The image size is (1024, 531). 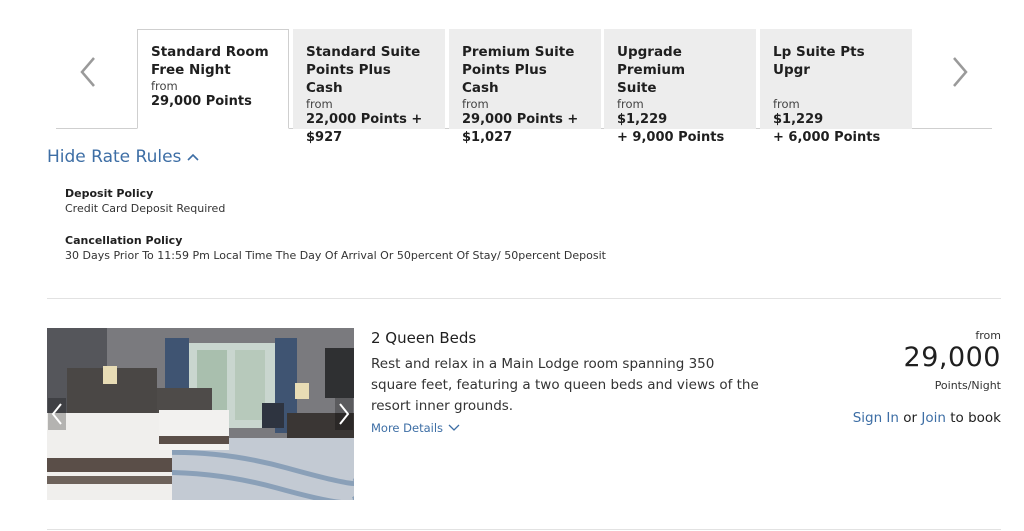 What do you see at coordinates (876, 418) in the screenshot?
I see `sign-in-link: Sign In` at bounding box center [876, 418].